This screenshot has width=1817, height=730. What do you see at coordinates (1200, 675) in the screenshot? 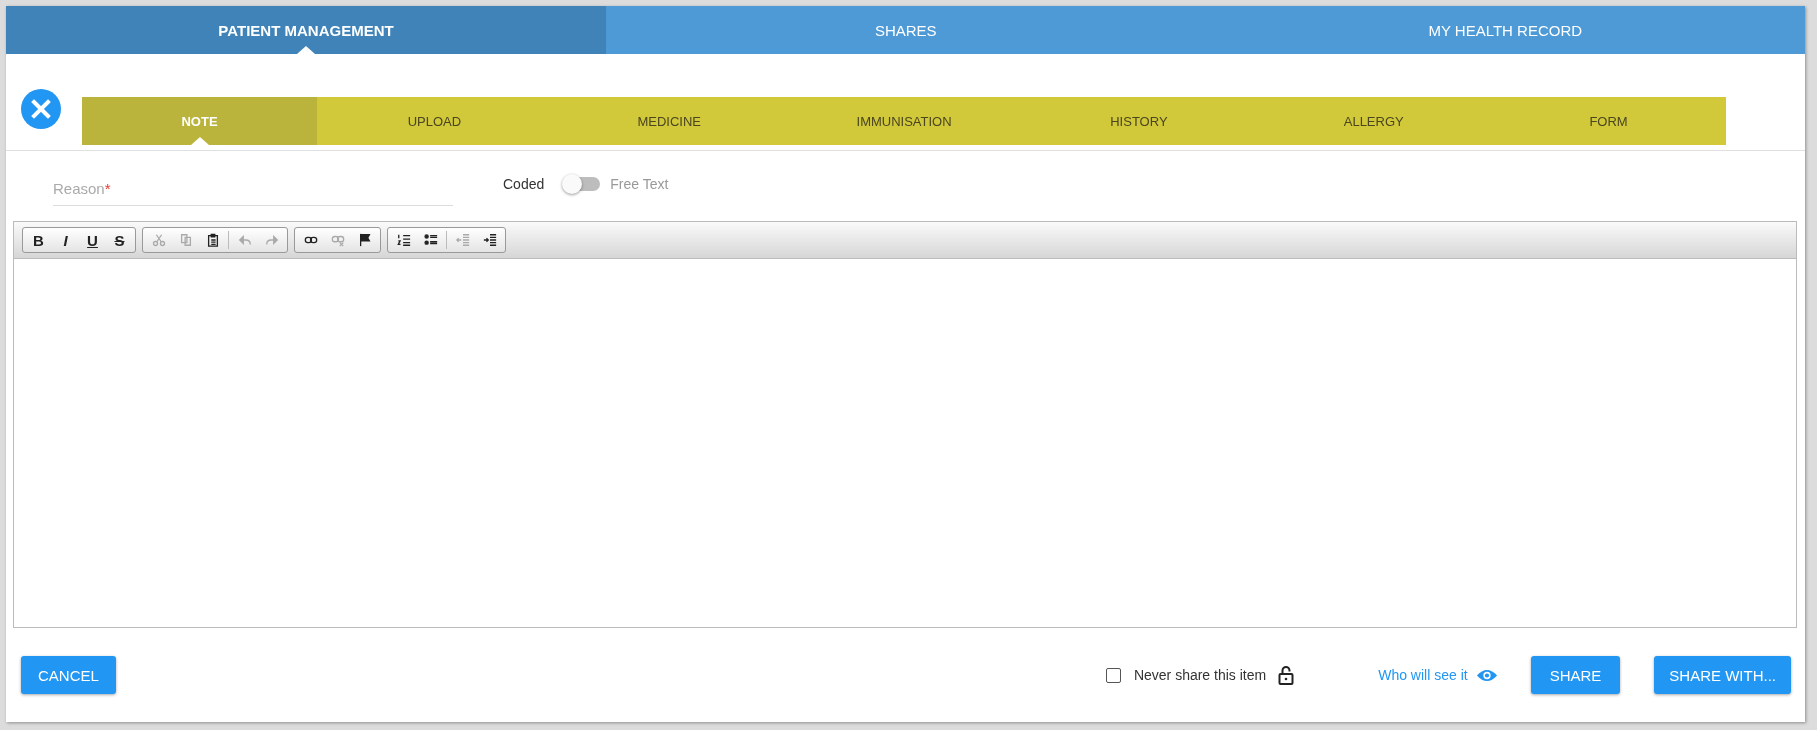
I see `never-share-label: Never share this item` at bounding box center [1200, 675].